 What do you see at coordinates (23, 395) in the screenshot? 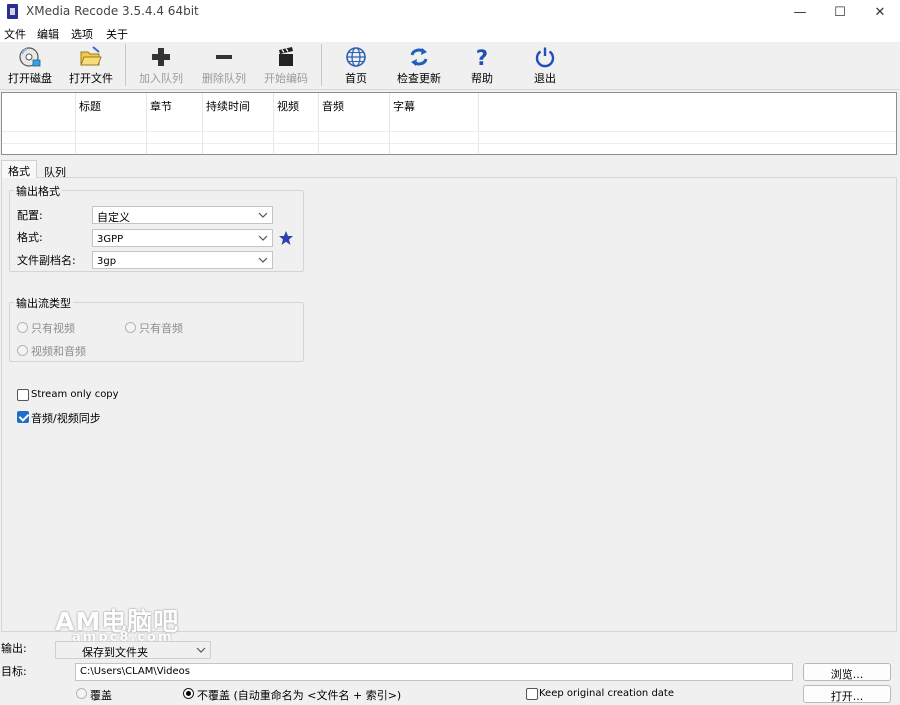
I see `stream-copy-checkbox` at bounding box center [23, 395].